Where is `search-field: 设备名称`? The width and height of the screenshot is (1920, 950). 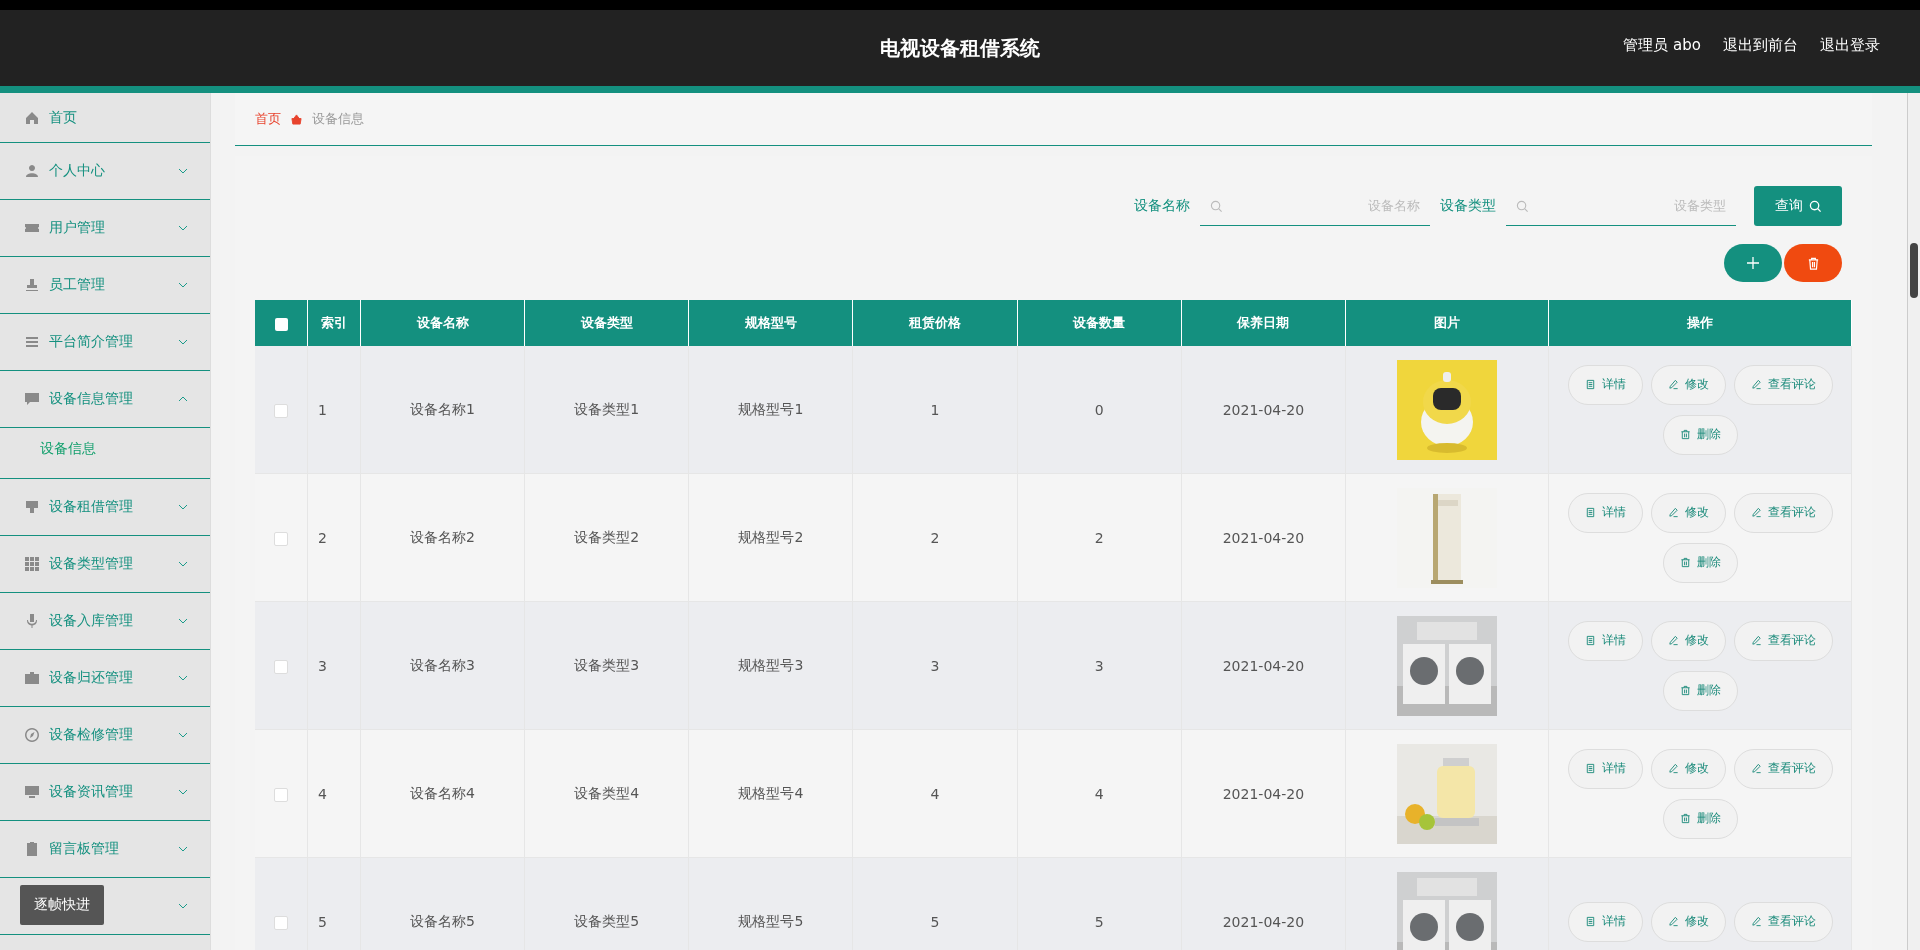
search-field: 设备名称 is located at coordinates (1315, 206).